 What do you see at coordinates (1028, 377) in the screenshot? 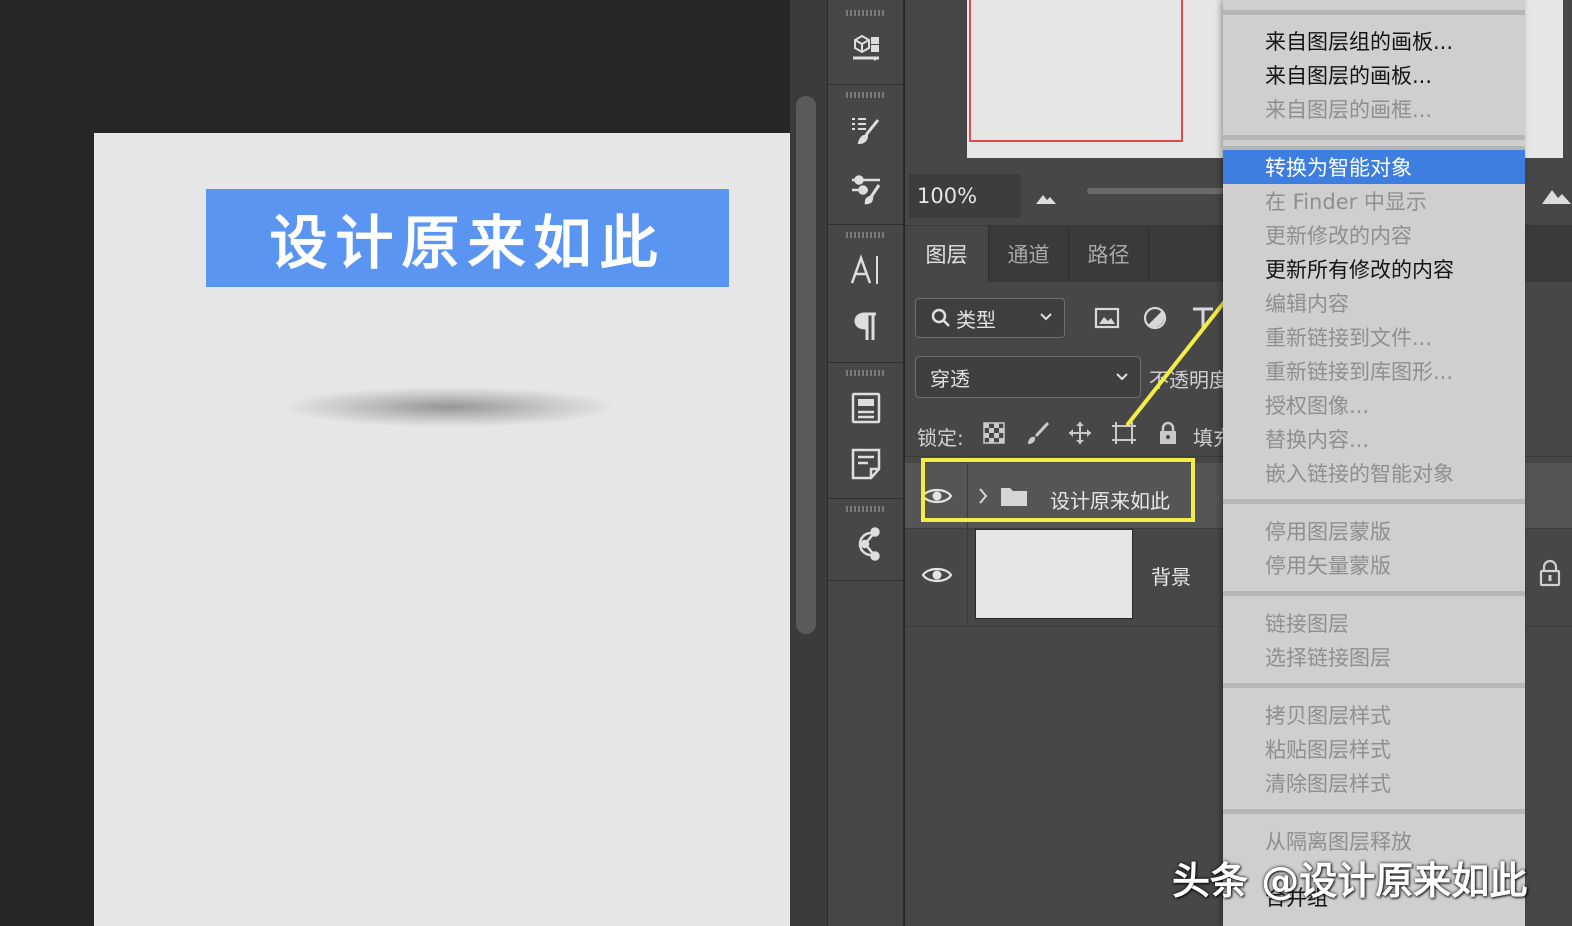
I see `blend-mode-select: 穿透` at bounding box center [1028, 377].